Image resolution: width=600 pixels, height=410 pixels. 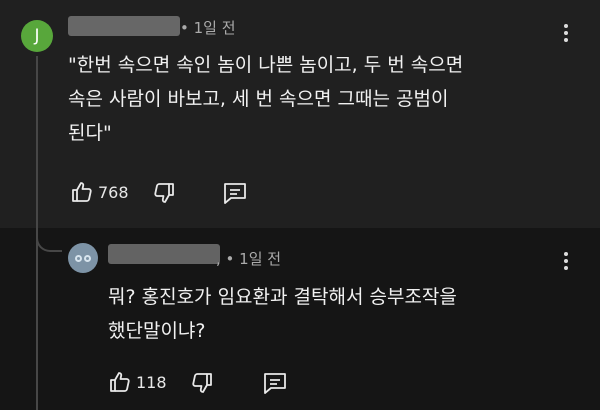 I want to click on thread-connector, so click(x=49, y=239).